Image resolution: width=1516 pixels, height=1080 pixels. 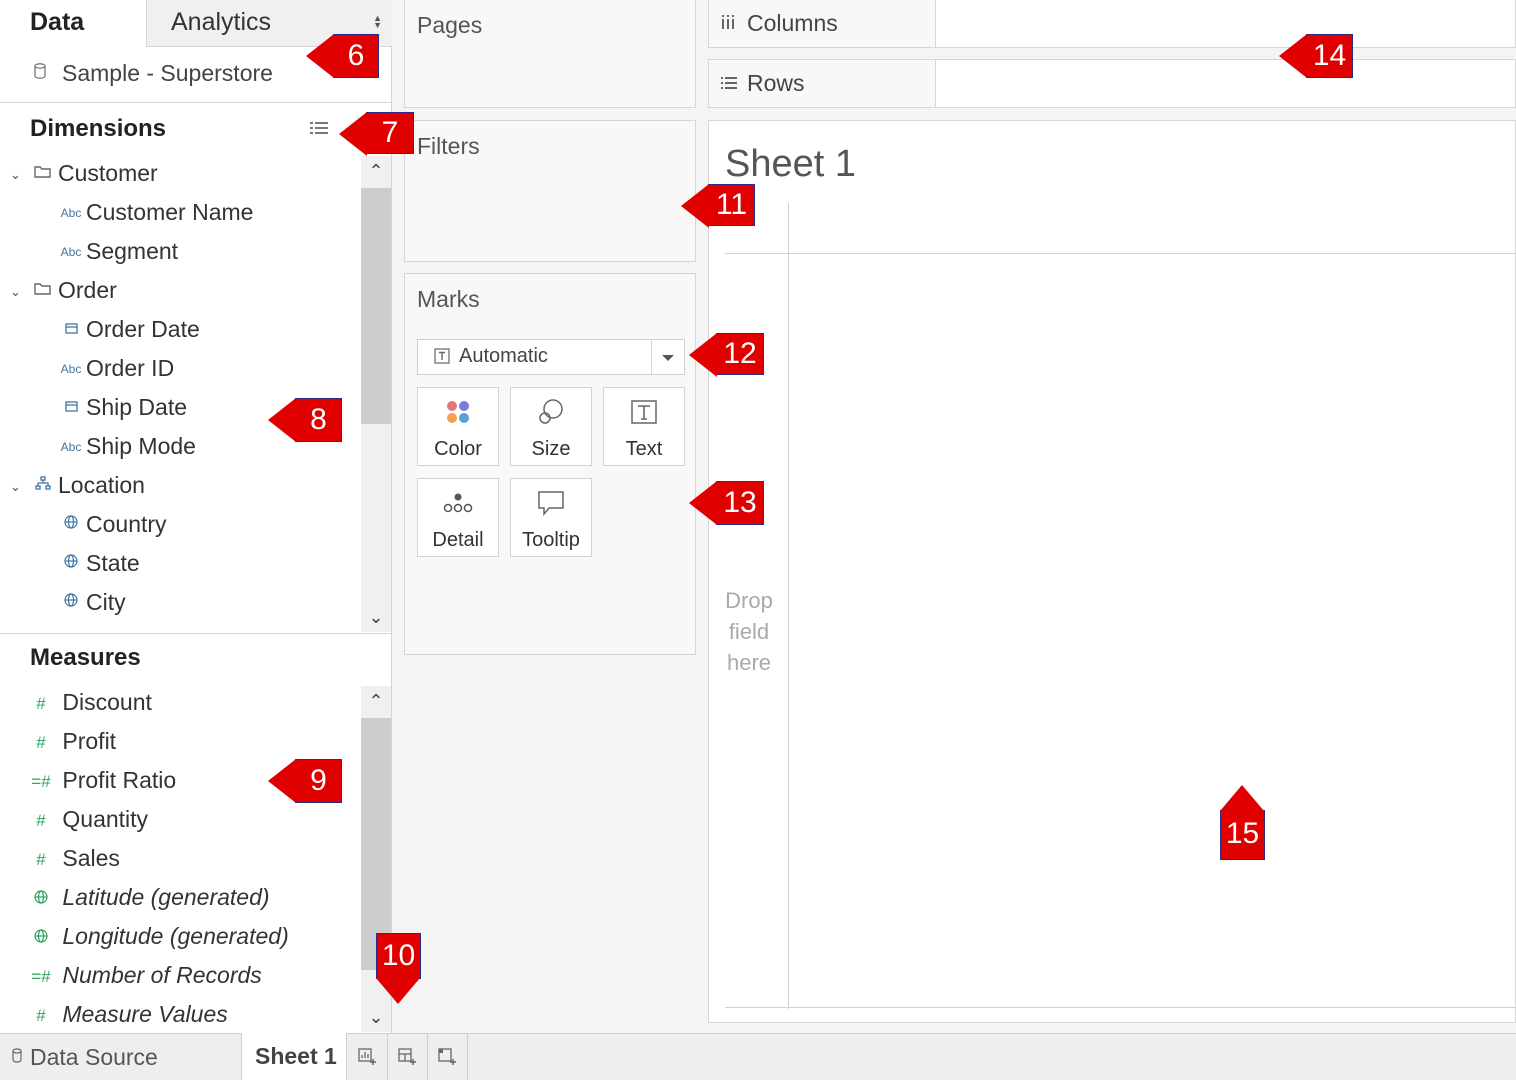 I want to click on field-label: Sales, so click(x=91, y=858).